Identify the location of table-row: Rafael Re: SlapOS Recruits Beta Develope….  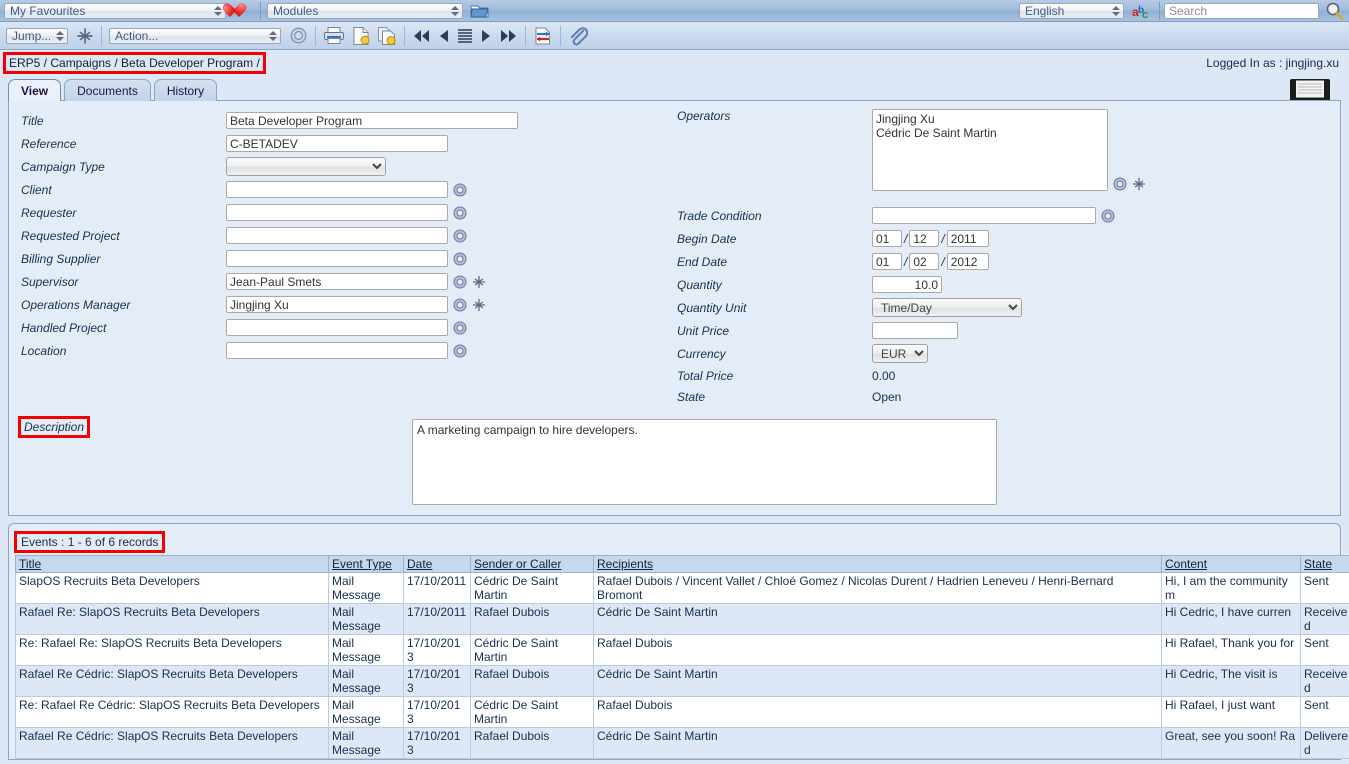
(682, 619).